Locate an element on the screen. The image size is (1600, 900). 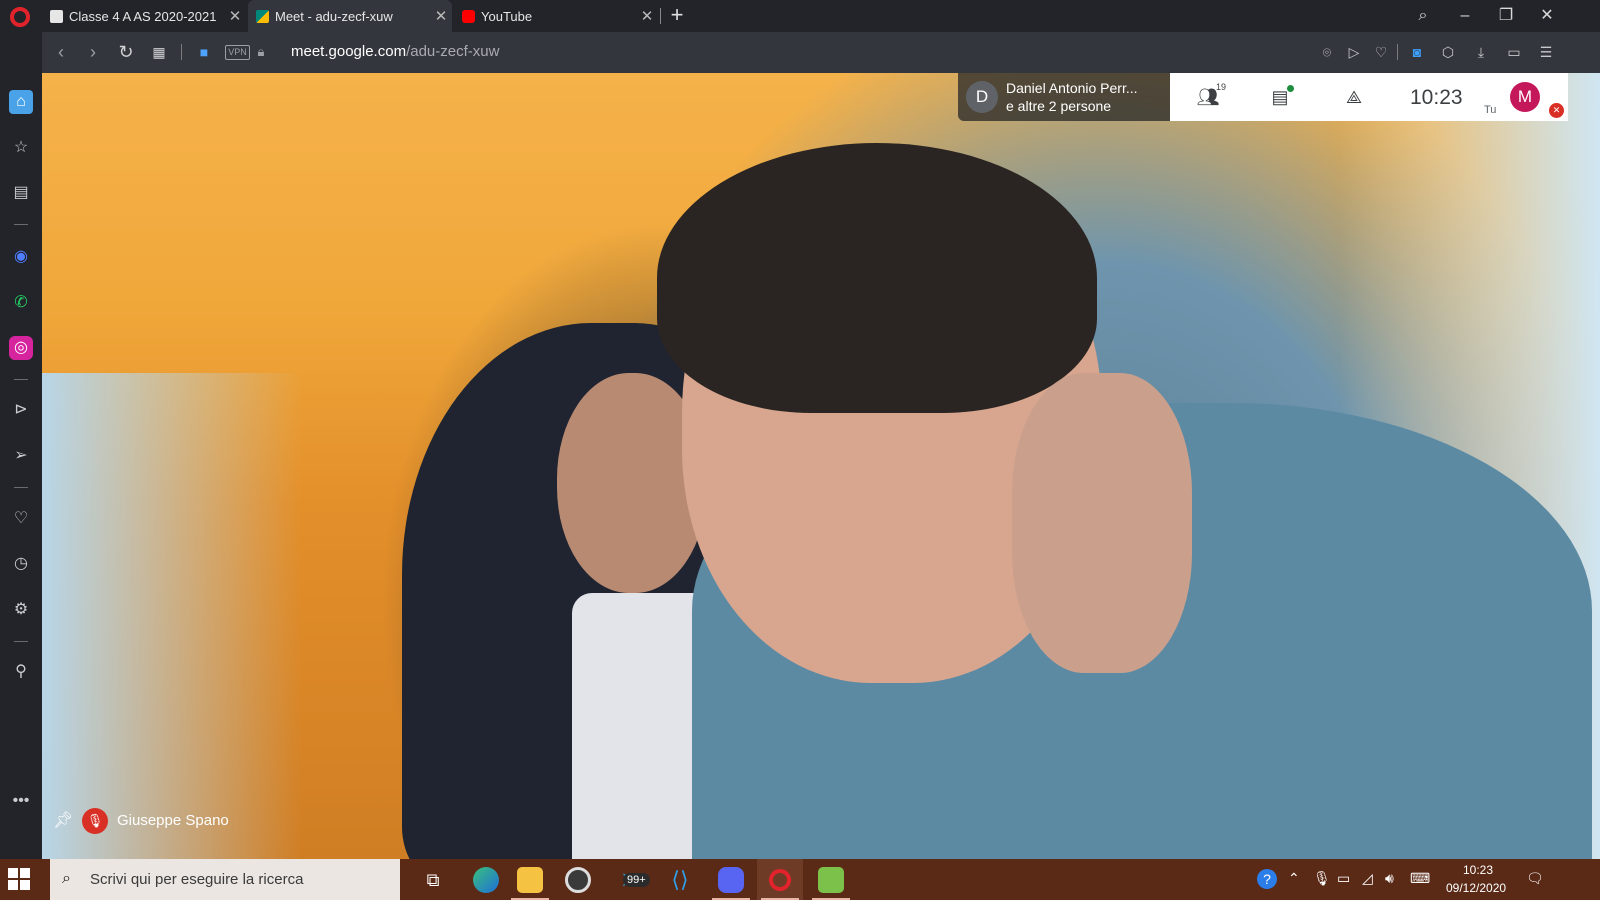
tab-separator is located at coordinates (660, 16).